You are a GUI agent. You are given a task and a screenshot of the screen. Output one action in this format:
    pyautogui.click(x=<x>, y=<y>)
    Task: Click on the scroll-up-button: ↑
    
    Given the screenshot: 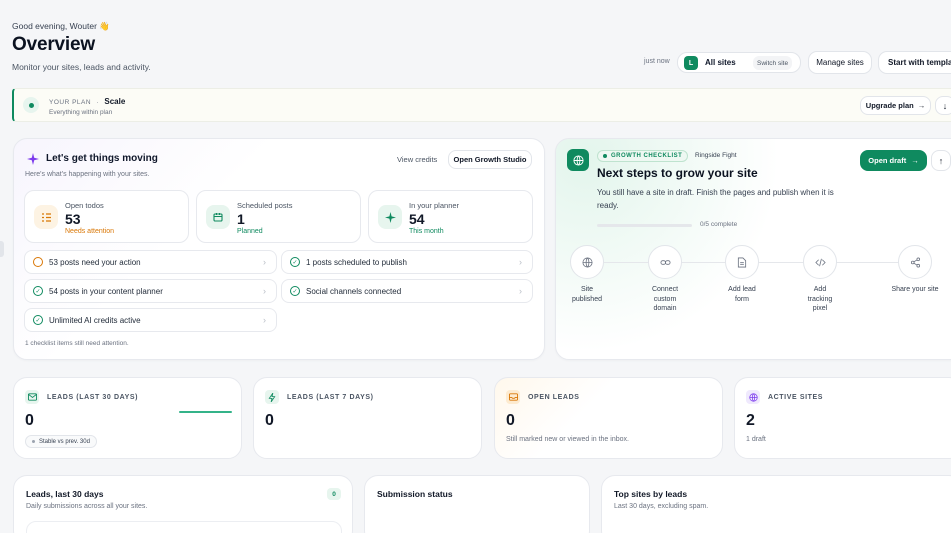 What is the action you would take?
    pyautogui.click(x=941, y=160)
    